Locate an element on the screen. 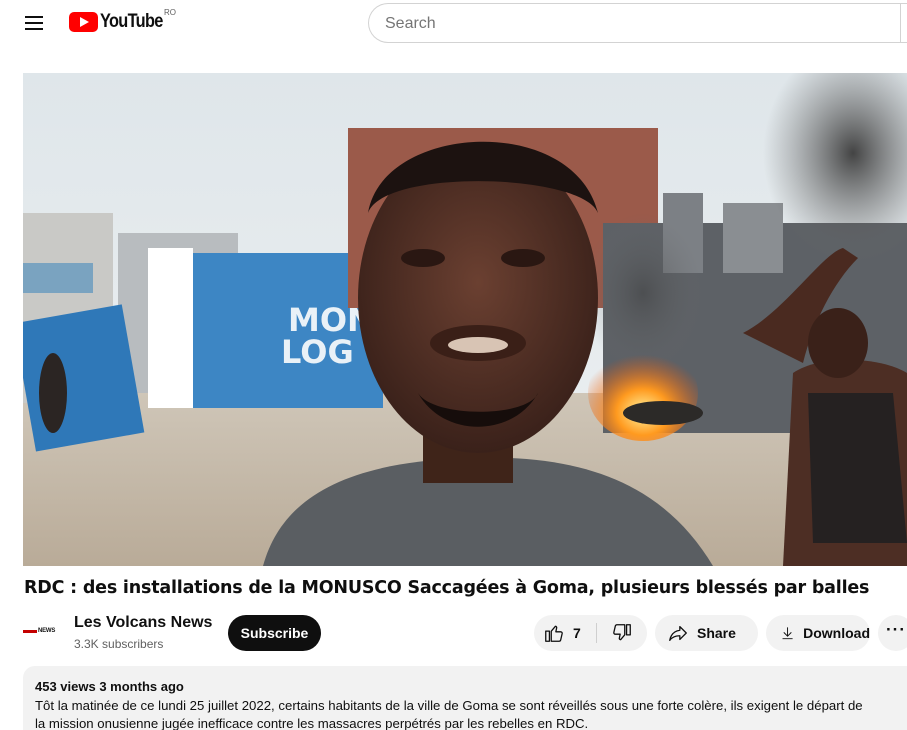 This screenshot has height=730, width=907. like-button: 7 is located at coordinates (565, 633).